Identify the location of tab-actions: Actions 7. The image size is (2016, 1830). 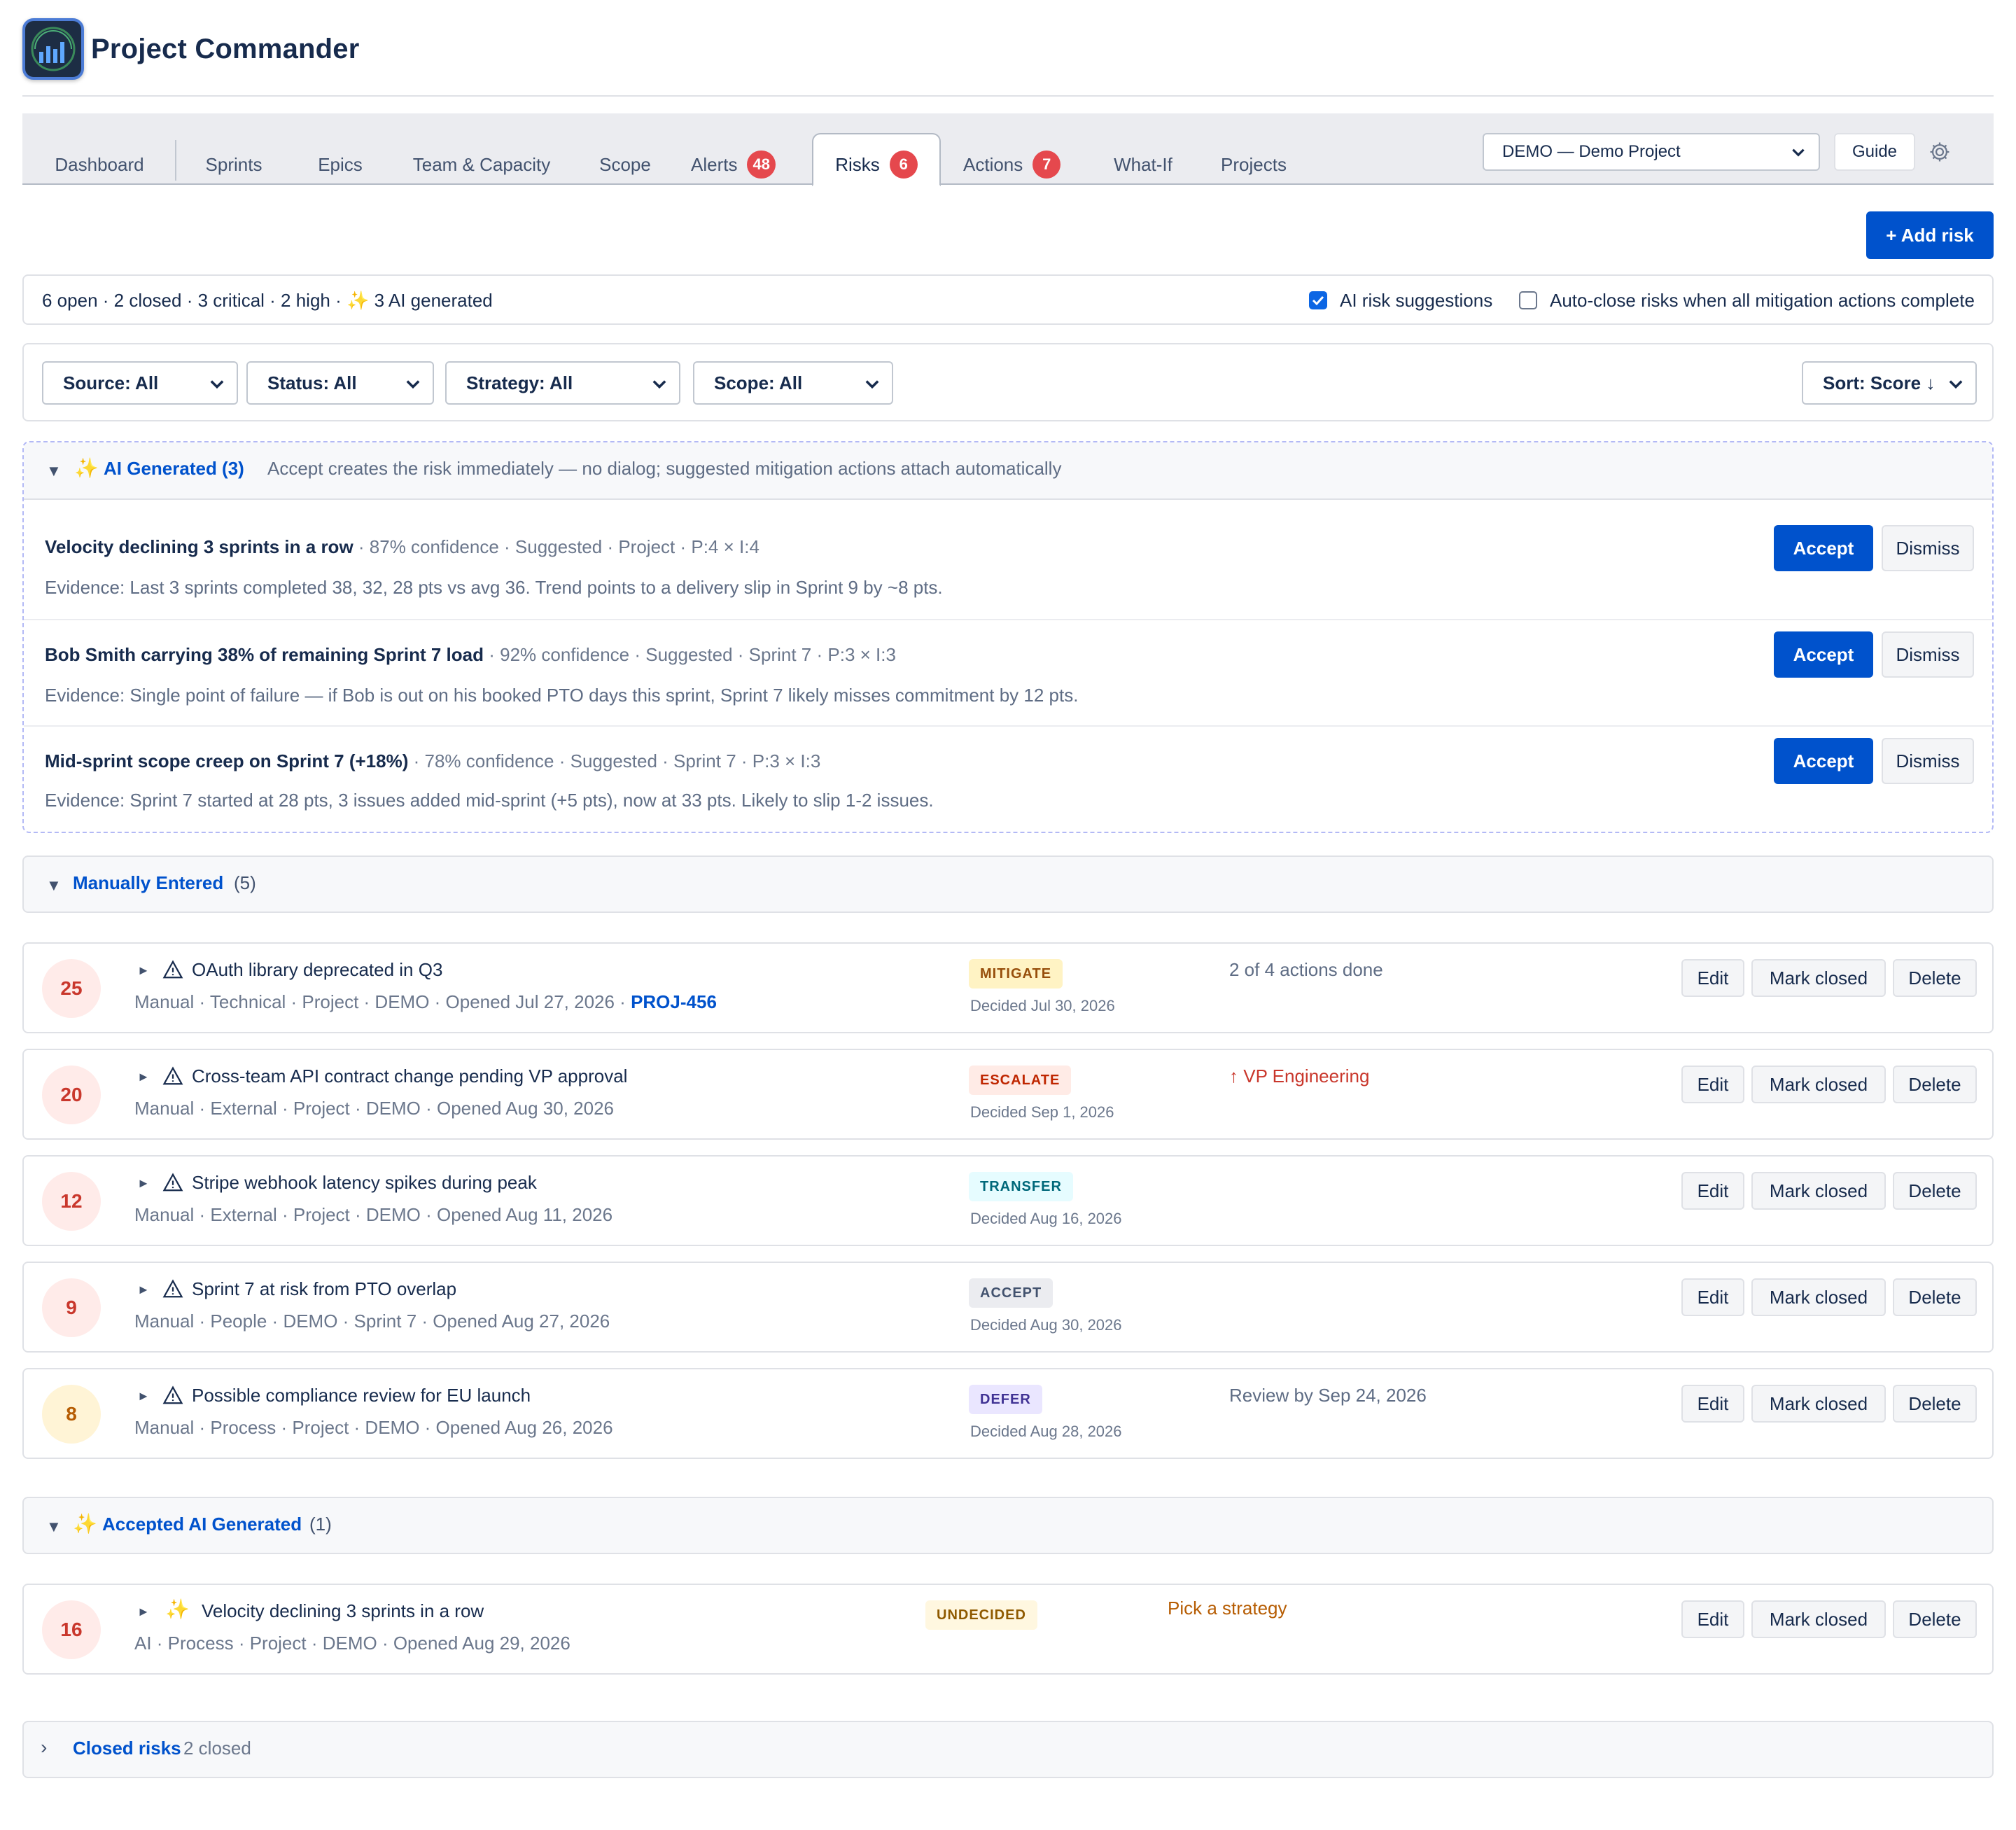
(1026, 159).